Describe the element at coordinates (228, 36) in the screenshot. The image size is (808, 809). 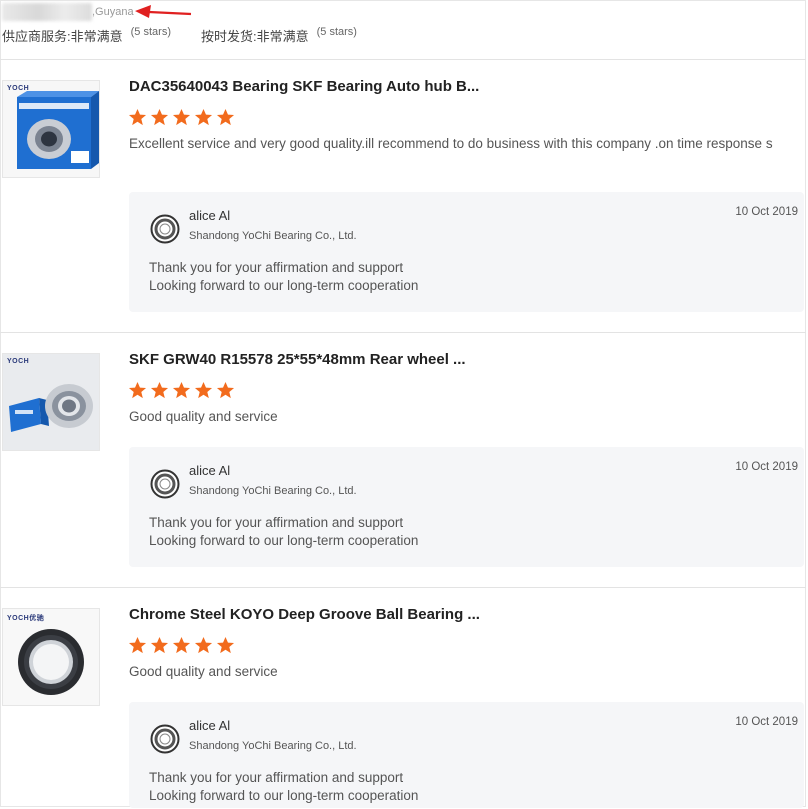
I see `delivery-rating-label: 按时发货:` at that location.